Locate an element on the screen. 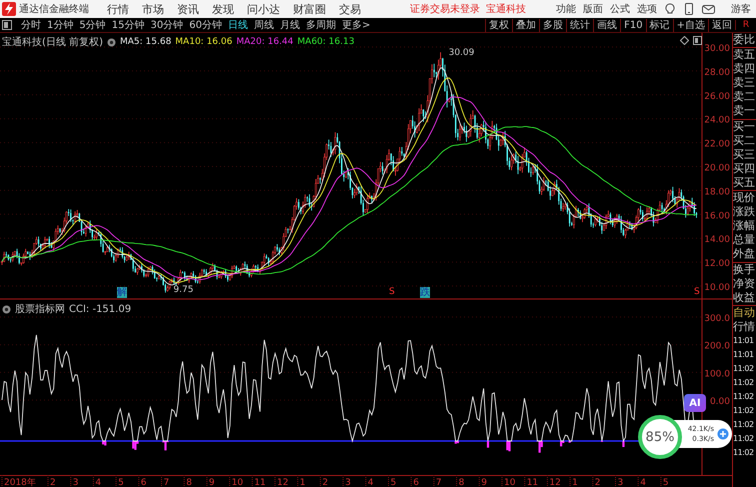 The height and width of the screenshot is (487, 756). period-tab: 30分钟 is located at coordinates (166, 25).